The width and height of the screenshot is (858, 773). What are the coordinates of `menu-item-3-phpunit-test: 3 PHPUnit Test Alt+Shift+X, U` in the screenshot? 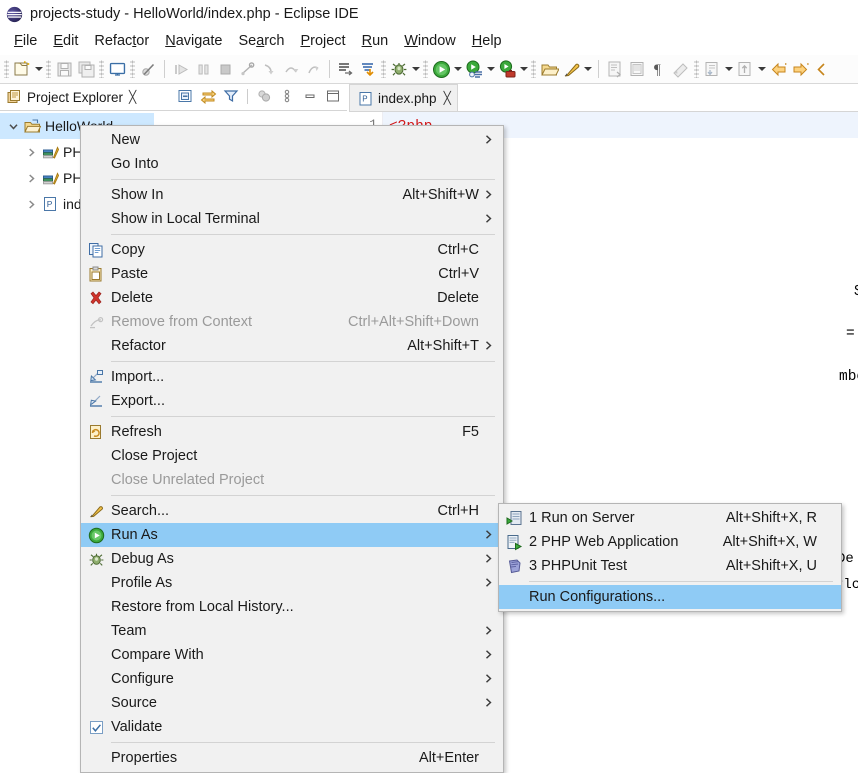 It's located at (670, 566).